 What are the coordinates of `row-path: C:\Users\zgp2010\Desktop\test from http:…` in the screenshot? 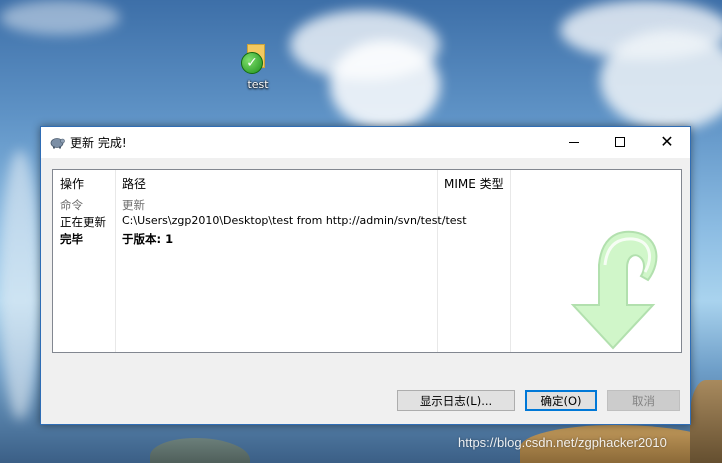 It's located at (294, 220).